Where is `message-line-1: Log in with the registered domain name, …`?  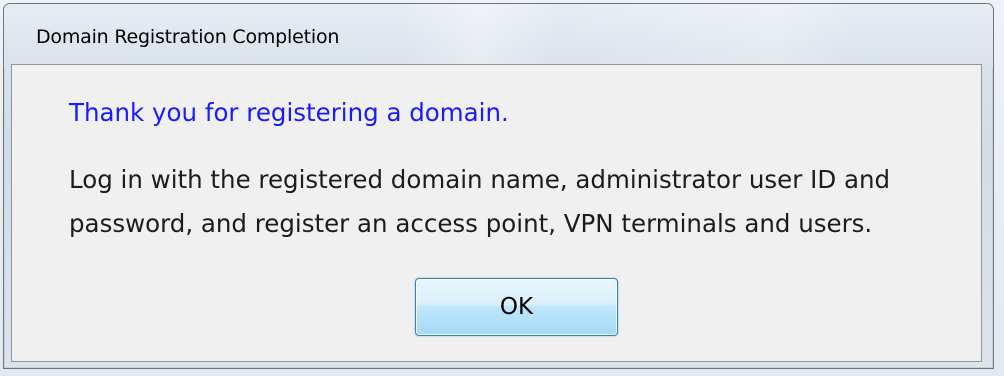 message-line-1: Log in with the registered domain name, … is located at coordinates (480, 179).